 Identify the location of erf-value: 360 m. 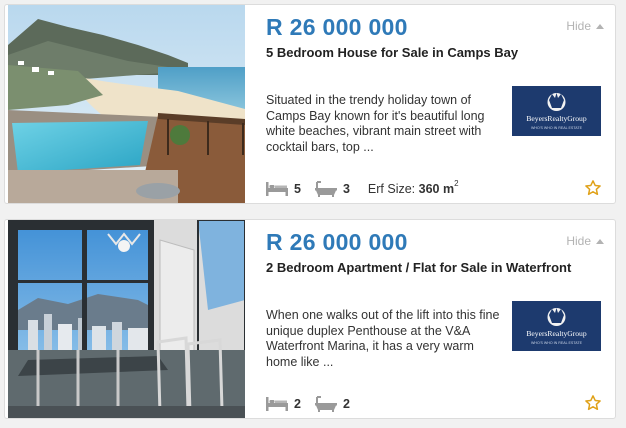
(436, 189).